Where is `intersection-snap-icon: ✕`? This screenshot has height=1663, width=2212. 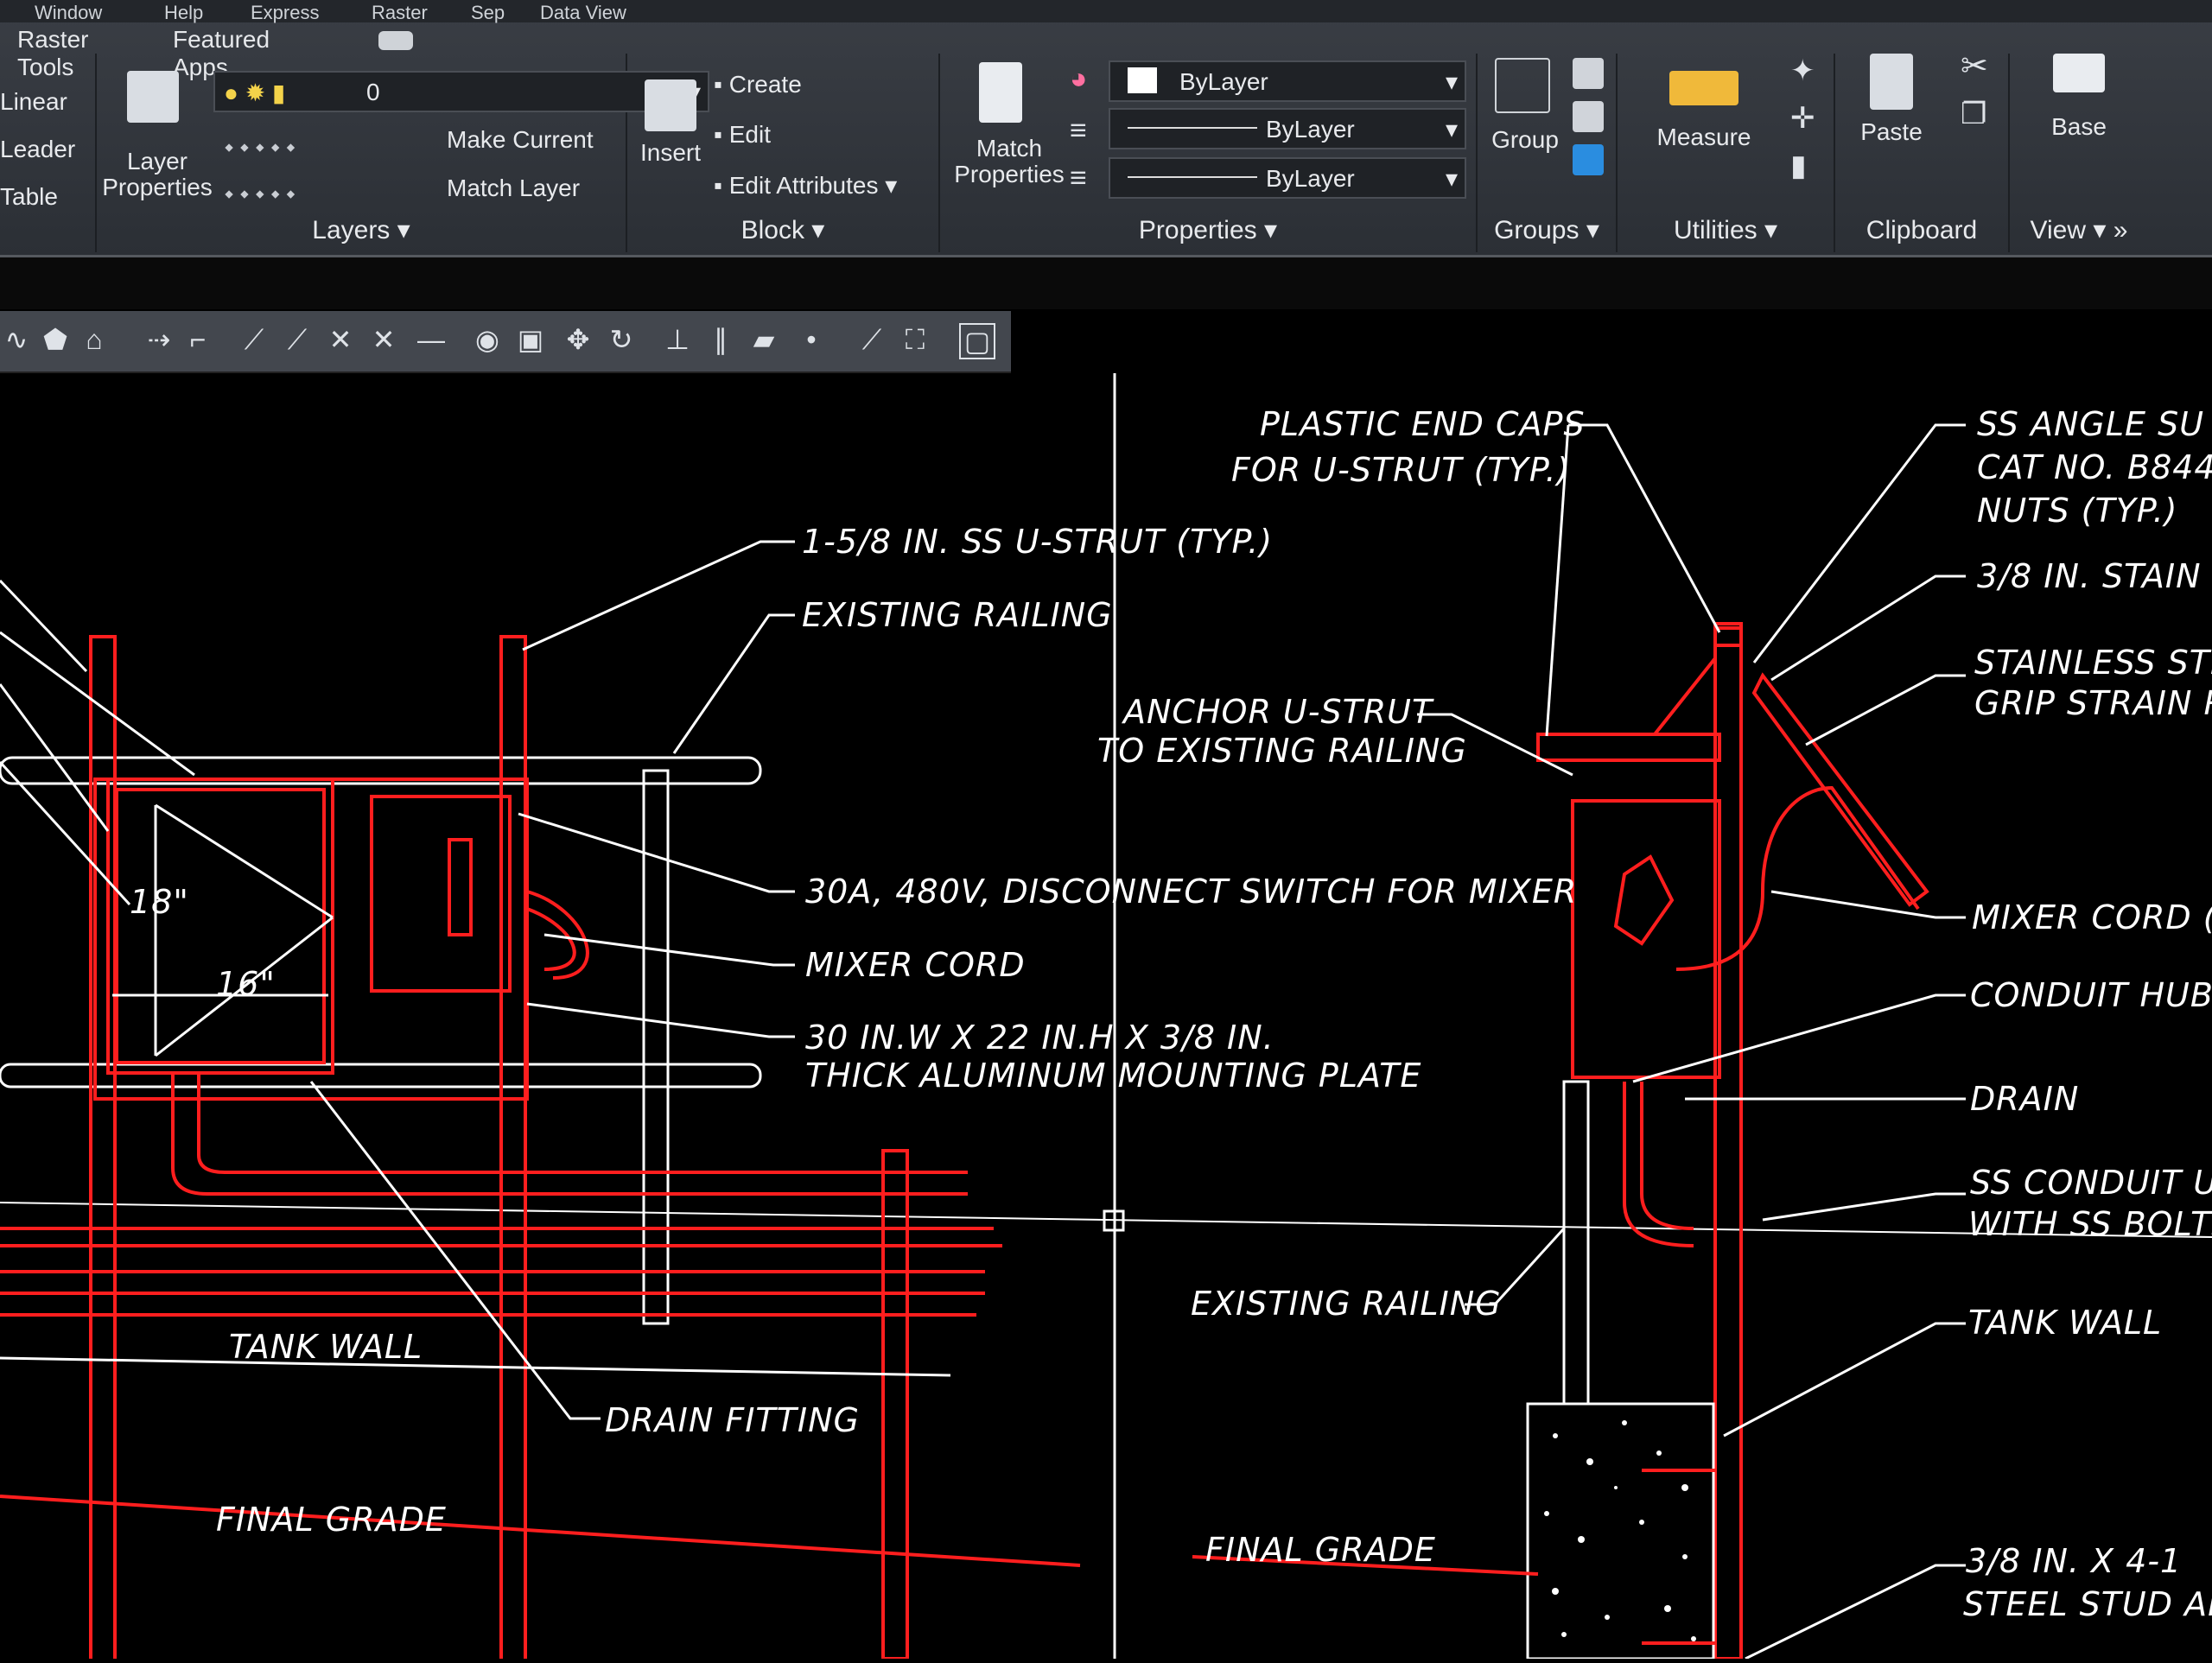
intersection-snap-icon: ✕ is located at coordinates (340, 340).